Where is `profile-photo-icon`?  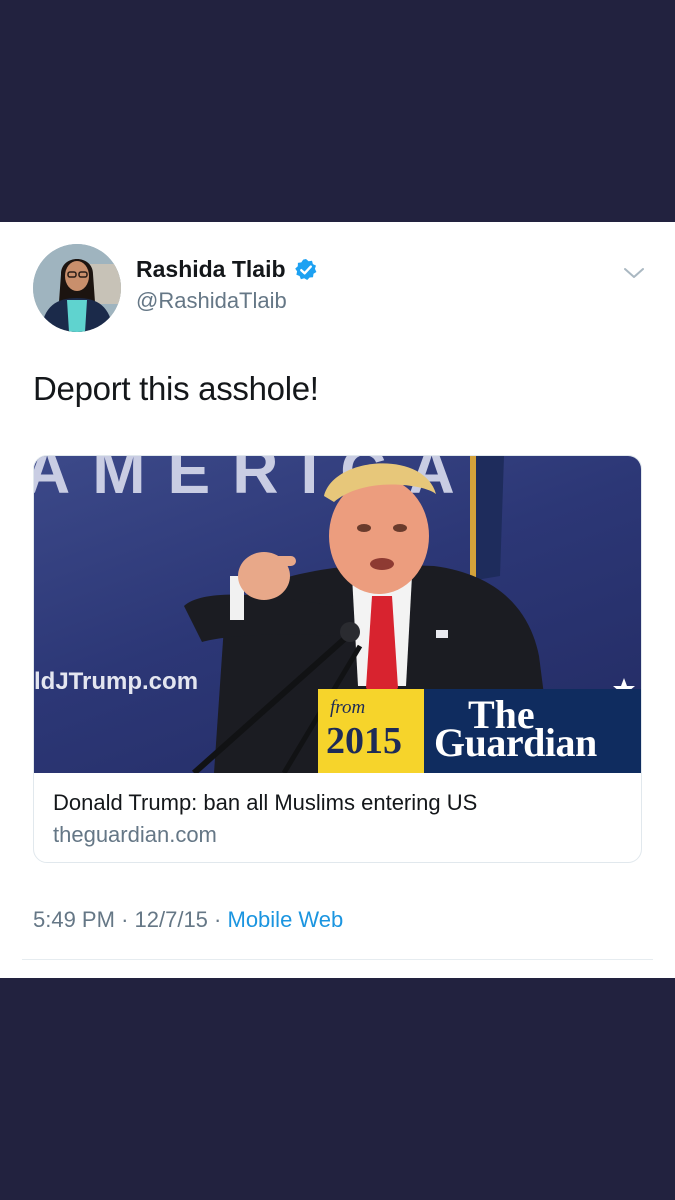
profile-photo-icon is located at coordinates (77, 288).